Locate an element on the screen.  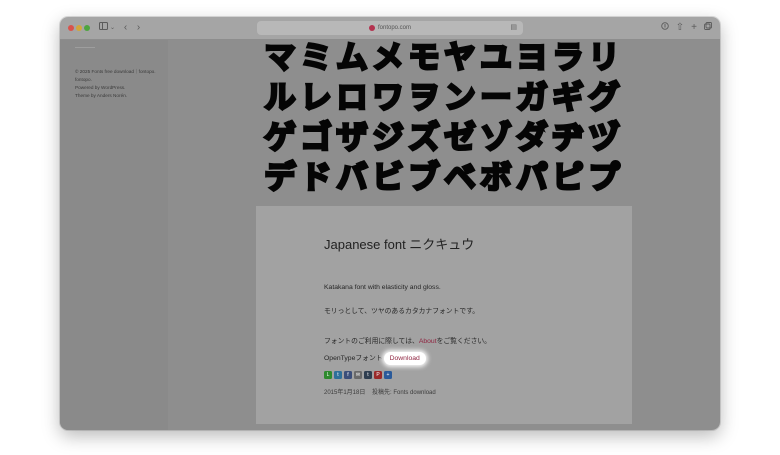
footer-copyright: © 2025 Fonts free download｜fontopo. is located at coordinates (115, 71).